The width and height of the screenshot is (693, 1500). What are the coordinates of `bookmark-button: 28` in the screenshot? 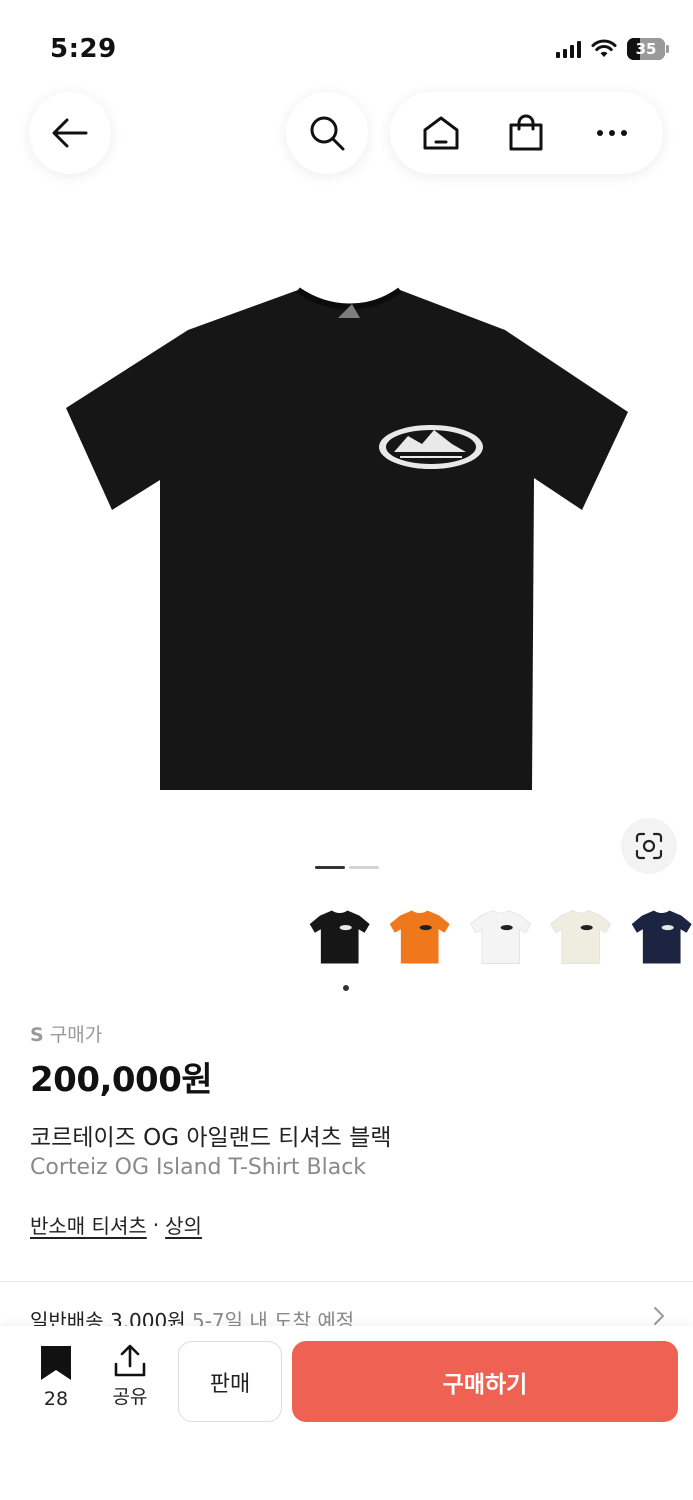 It's located at (56, 1377).